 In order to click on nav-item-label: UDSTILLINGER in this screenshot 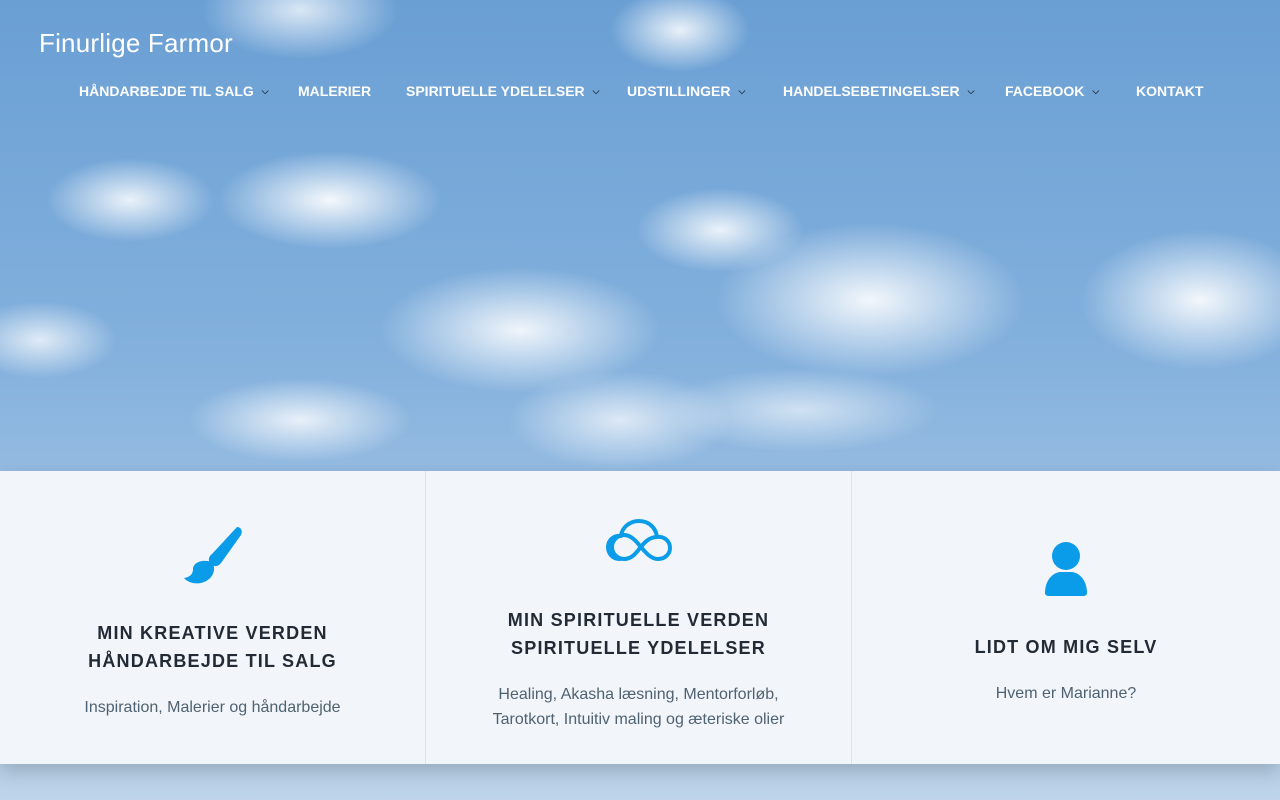, I will do `click(679, 91)`.